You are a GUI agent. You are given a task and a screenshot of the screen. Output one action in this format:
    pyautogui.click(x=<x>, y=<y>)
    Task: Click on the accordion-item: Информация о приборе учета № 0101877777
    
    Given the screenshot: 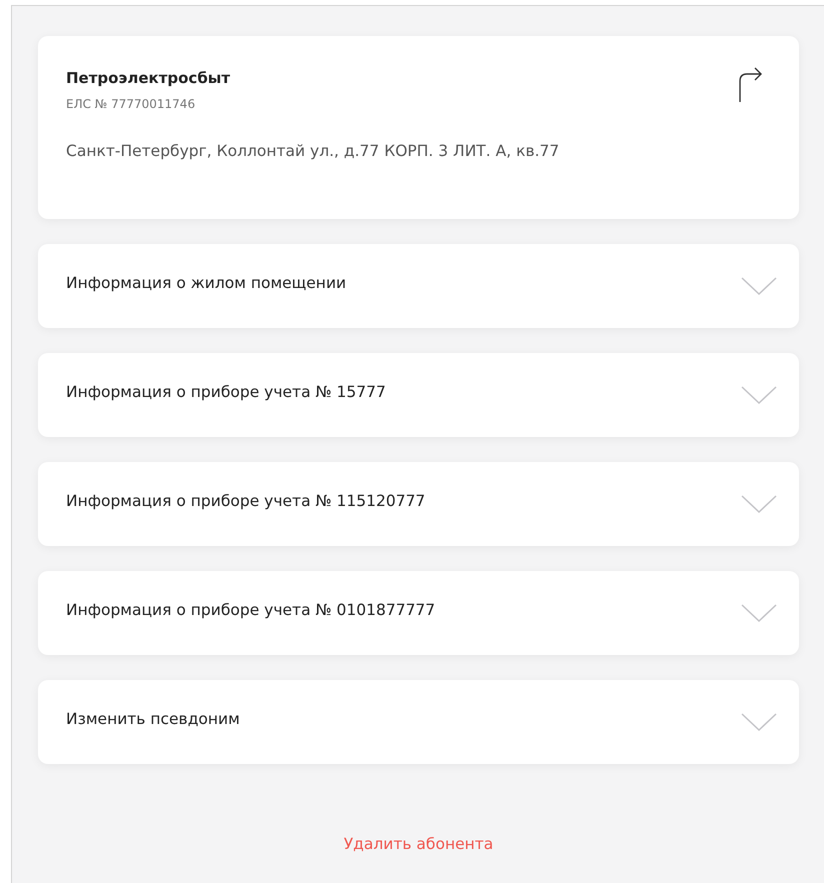 What is the action you would take?
    pyautogui.click(x=418, y=613)
    